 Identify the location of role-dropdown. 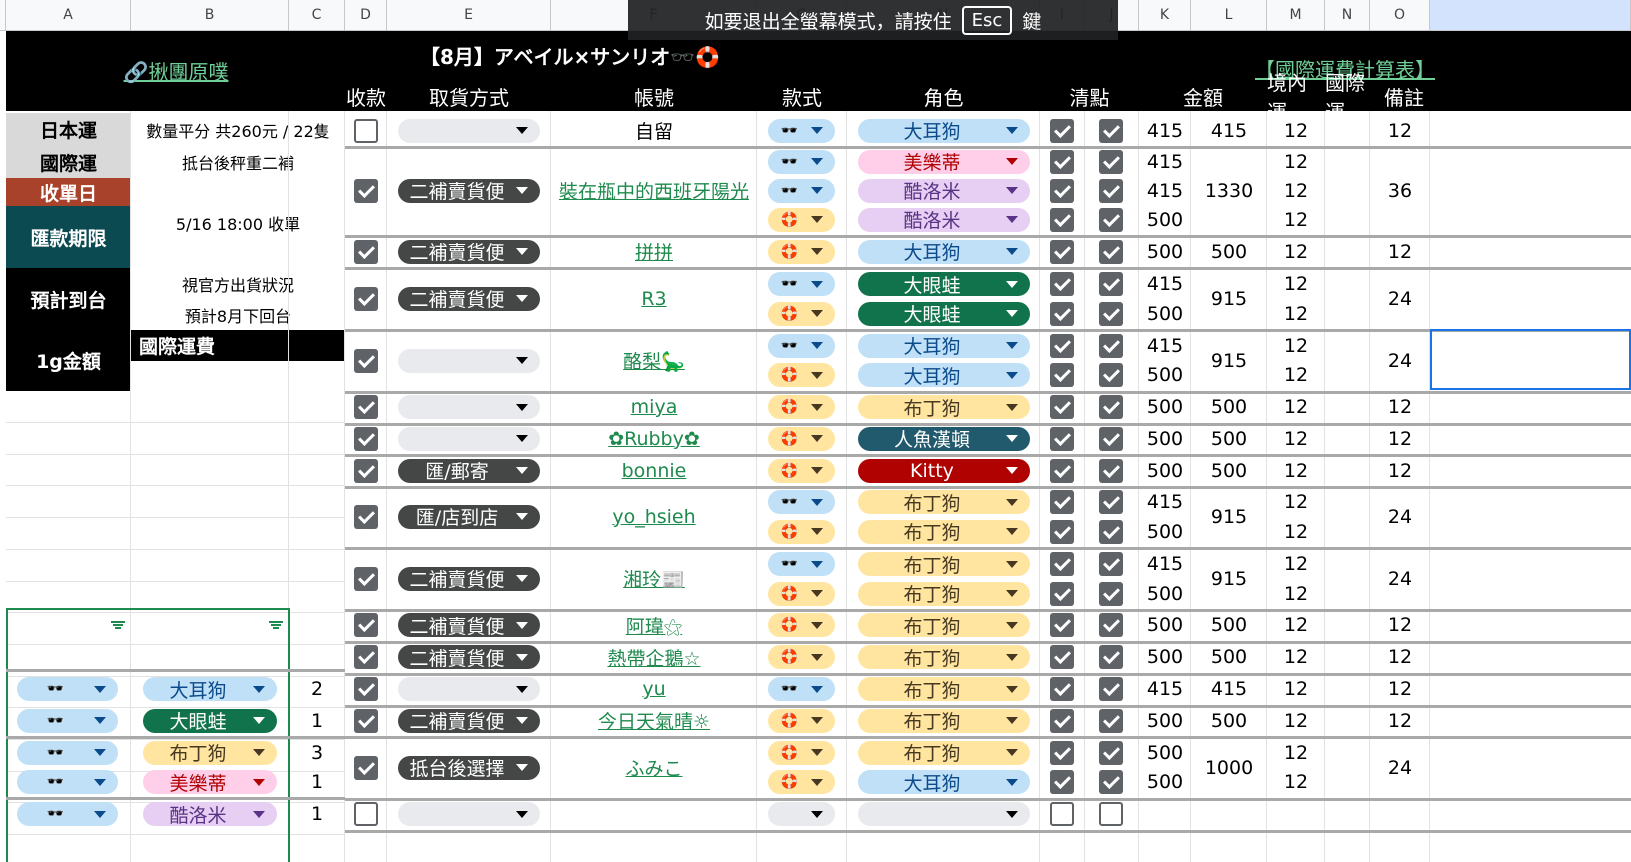
(944, 814).